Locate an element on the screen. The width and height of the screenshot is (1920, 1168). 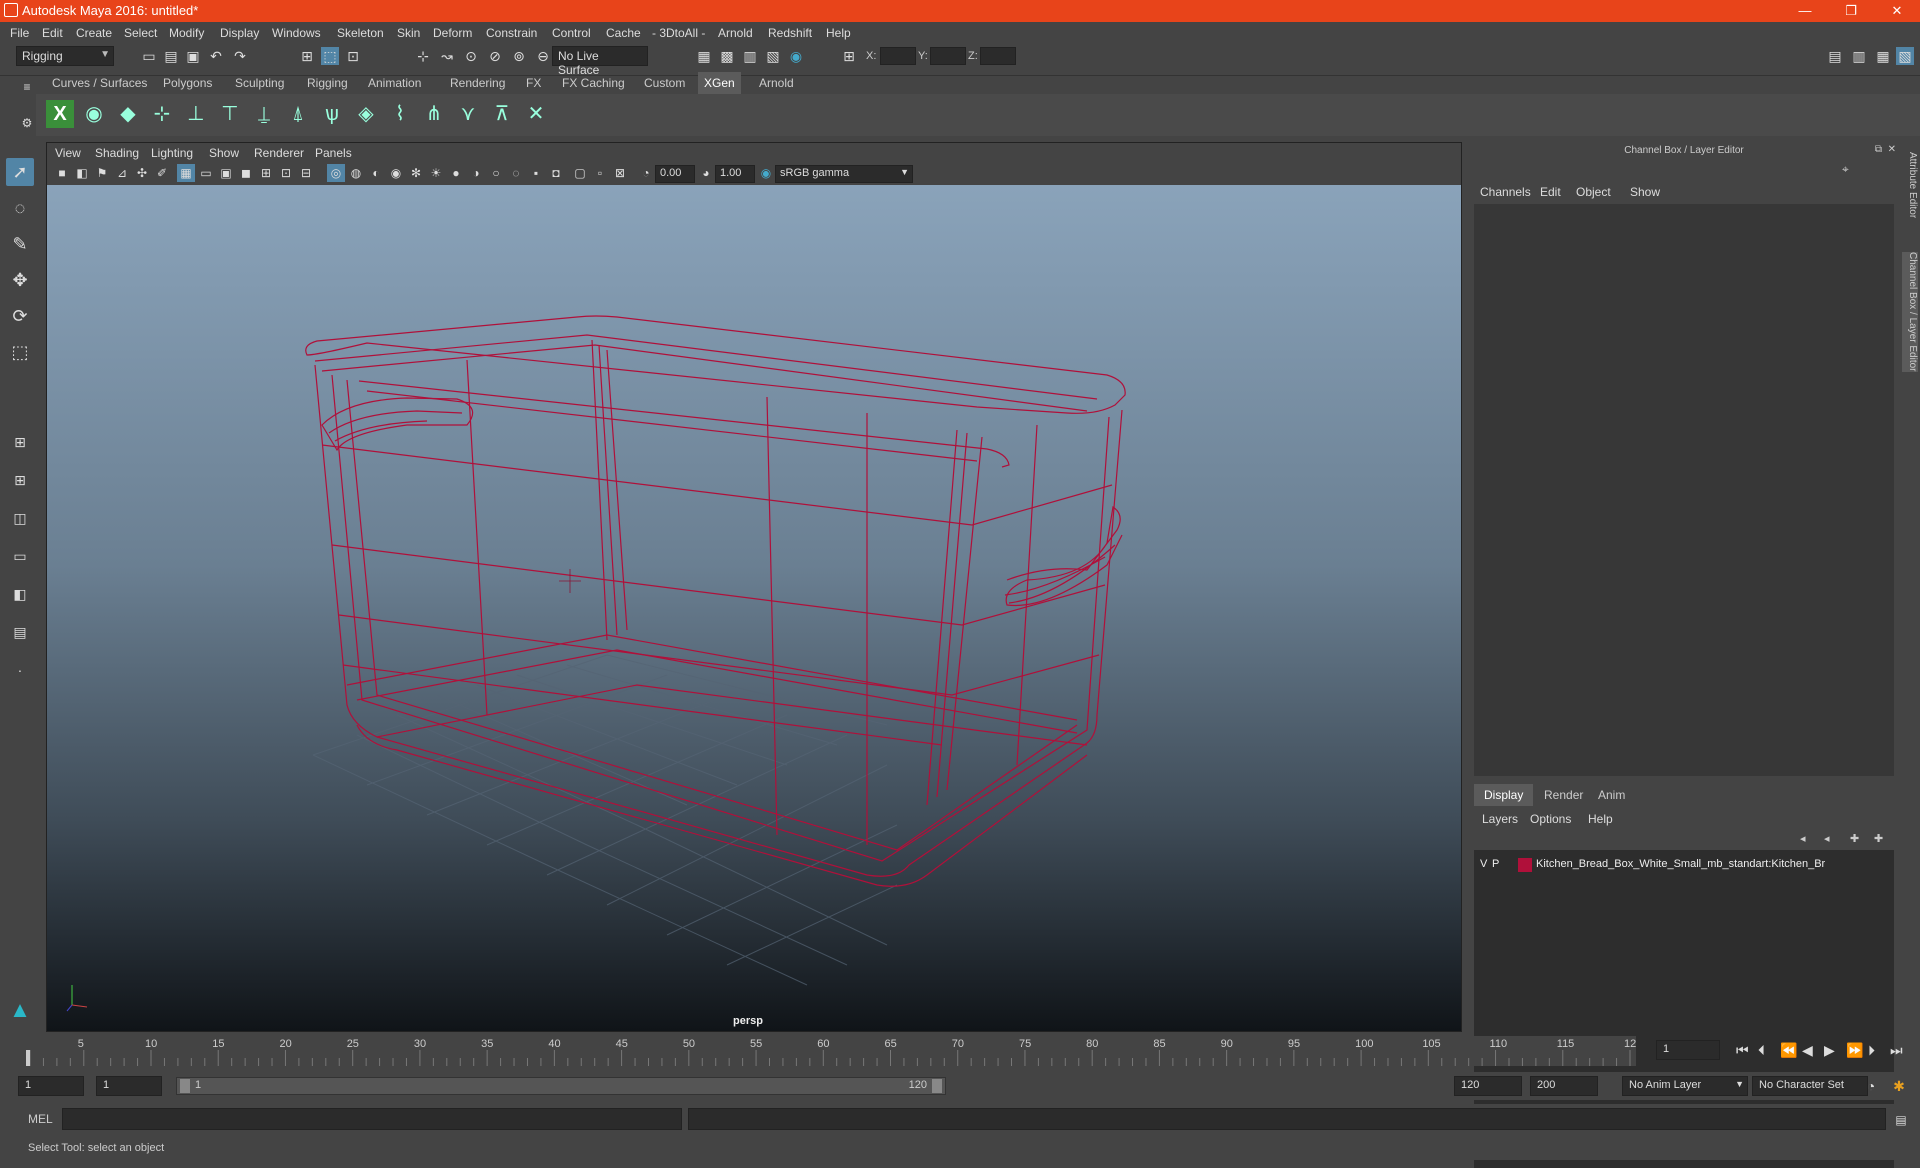
xgen-fur-icon: ⋔ is located at coordinates (434, 114).